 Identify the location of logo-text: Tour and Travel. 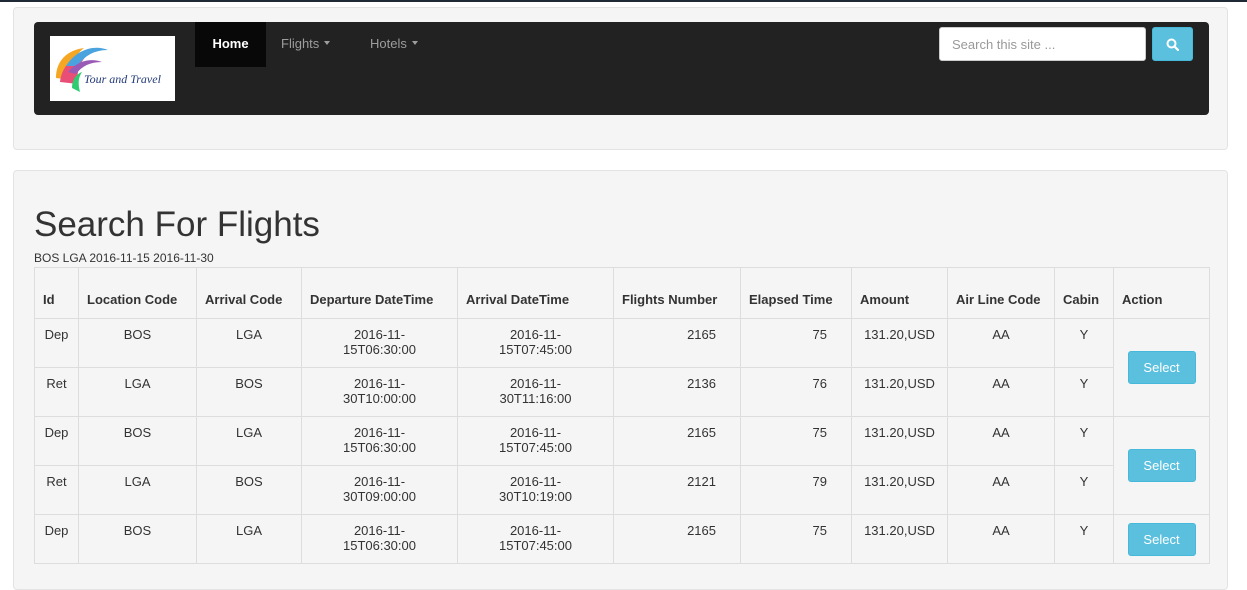
(122, 79).